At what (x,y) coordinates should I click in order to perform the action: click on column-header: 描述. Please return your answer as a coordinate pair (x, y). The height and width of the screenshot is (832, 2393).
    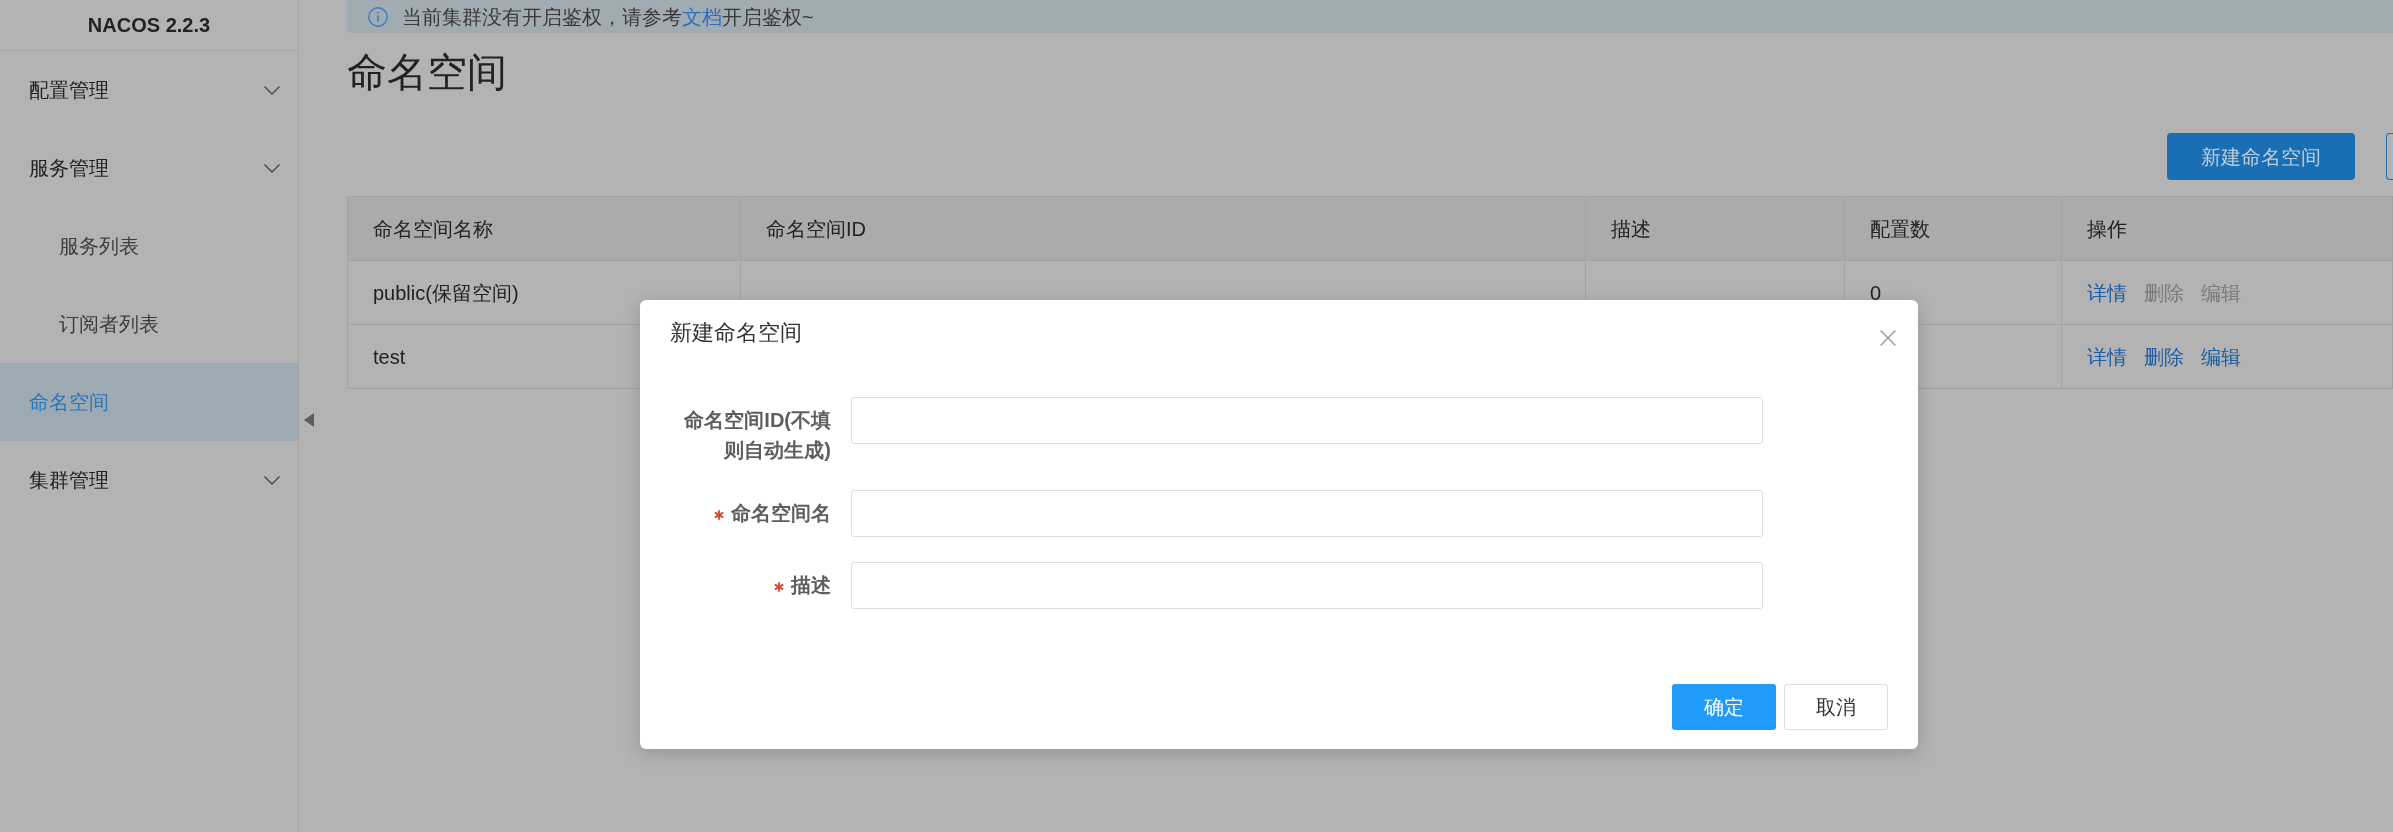
    Looking at the image, I should click on (1715, 229).